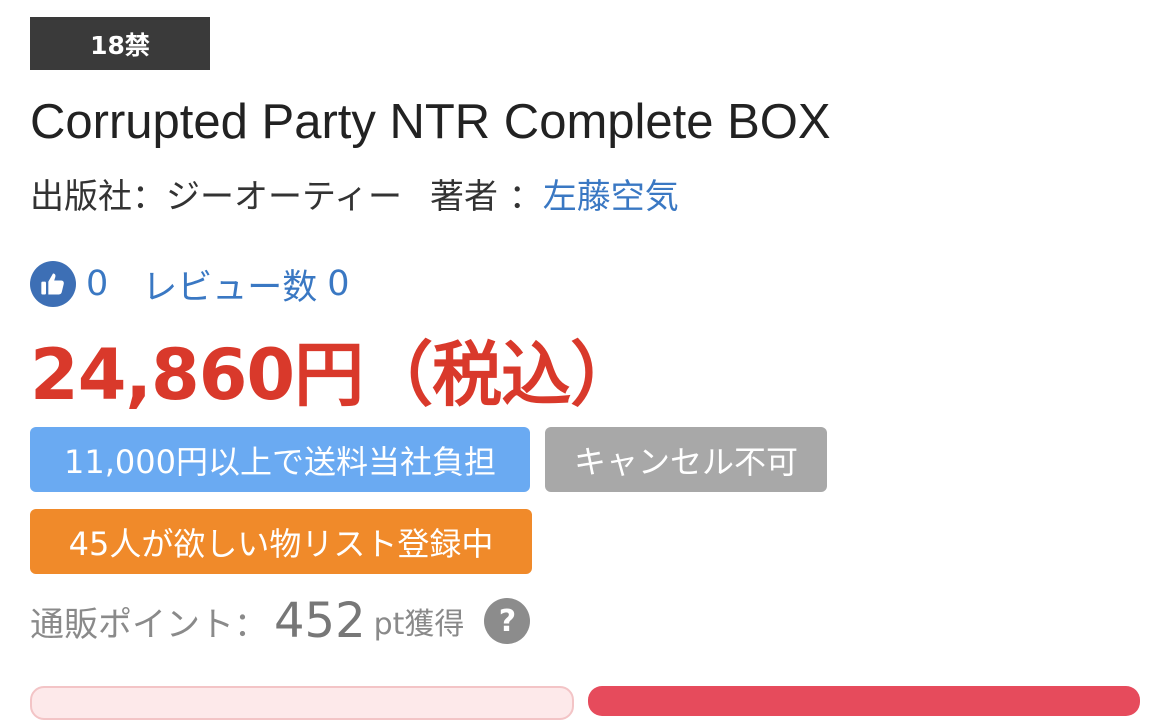 This screenshot has height=720, width=1170. I want to click on points-value: 452, so click(320, 621).